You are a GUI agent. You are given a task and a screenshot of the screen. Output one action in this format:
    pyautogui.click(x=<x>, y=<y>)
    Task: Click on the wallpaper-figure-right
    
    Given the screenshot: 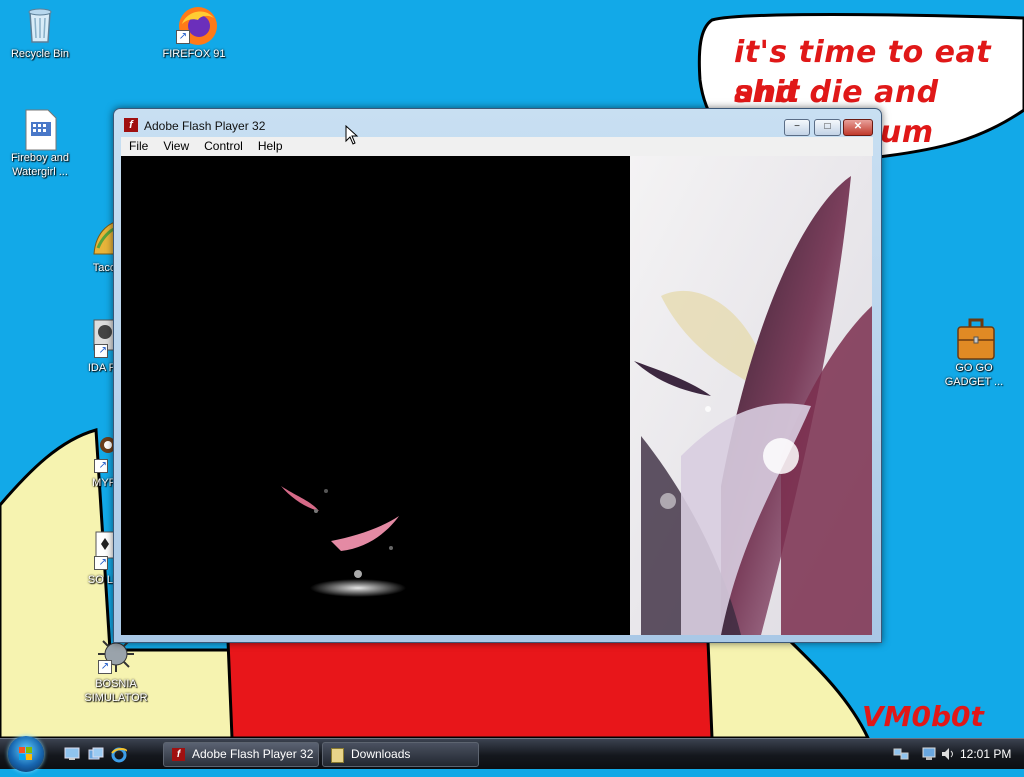 What is the action you would take?
    pyautogui.click(x=788, y=688)
    